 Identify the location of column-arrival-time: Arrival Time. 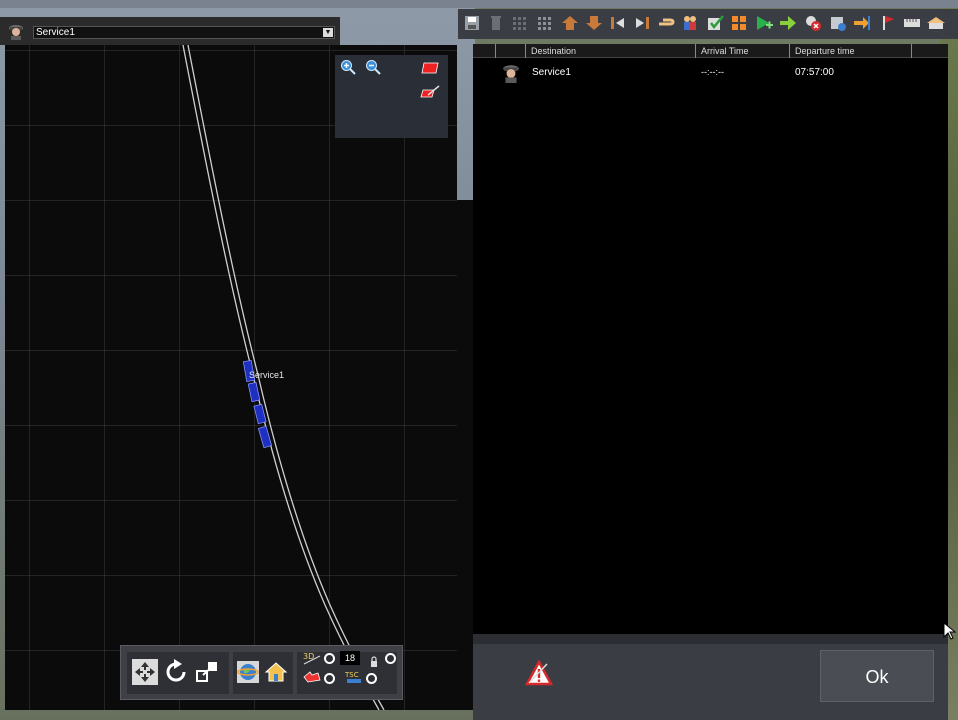
(742, 51).